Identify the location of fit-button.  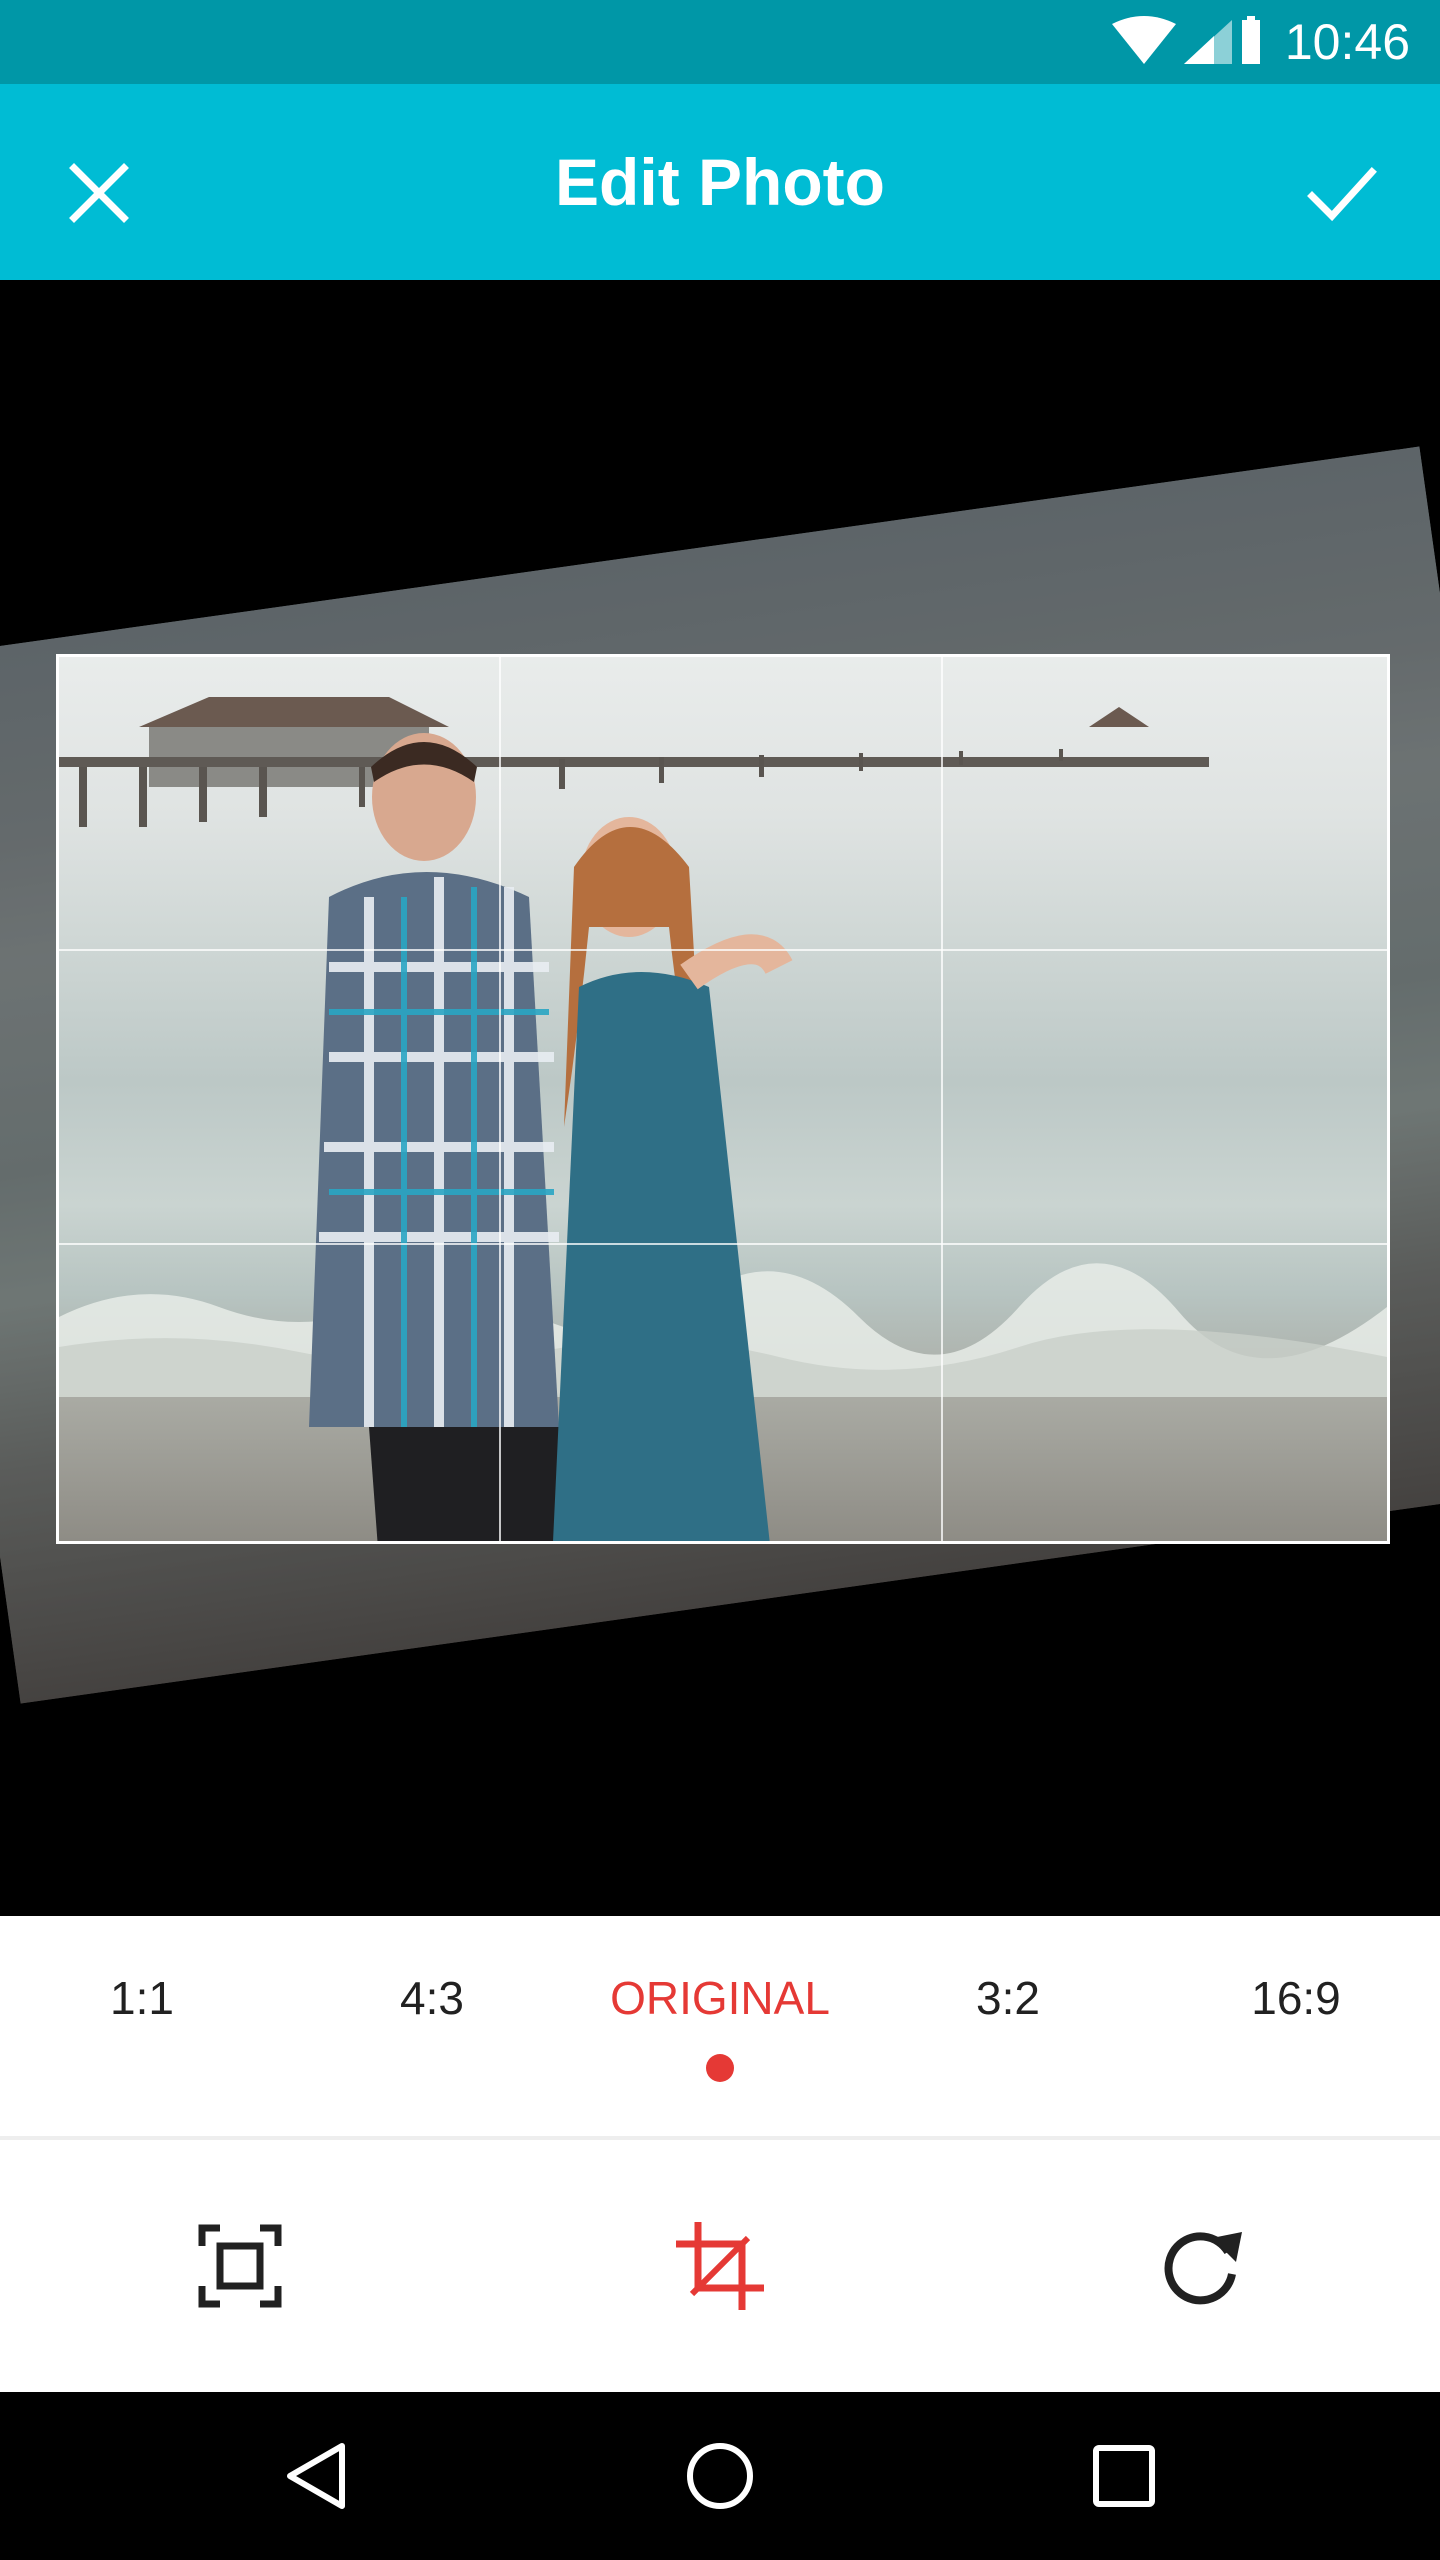
(240, 2266).